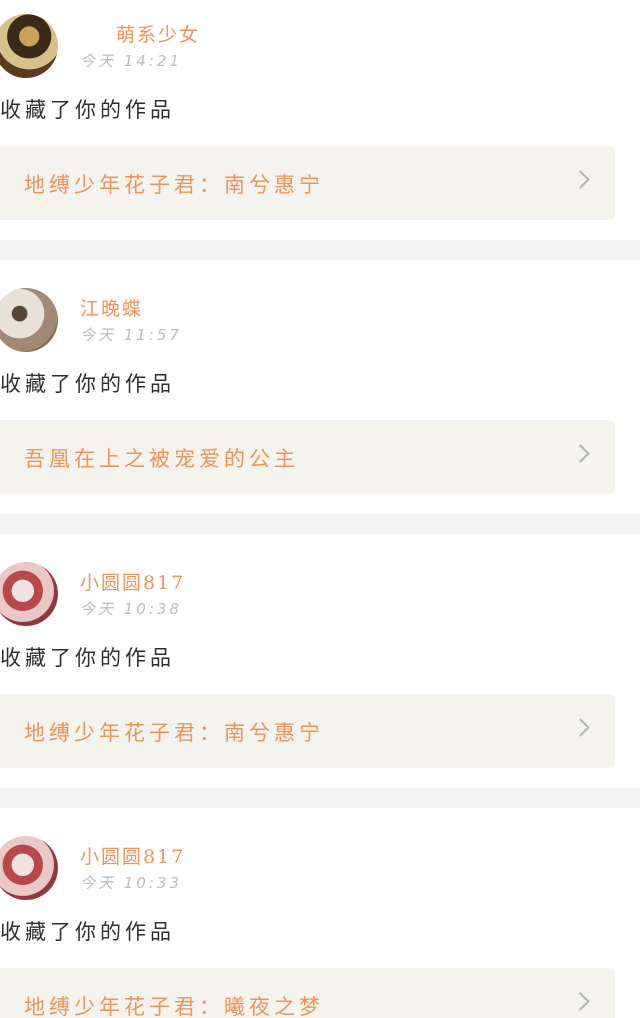 Image resolution: width=640 pixels, height=1018 pixels. Describe the element at coordinates (307, 993) in the screenshot. I see `work-link: 地缚少年花子君：曦夜之梦` at that location.